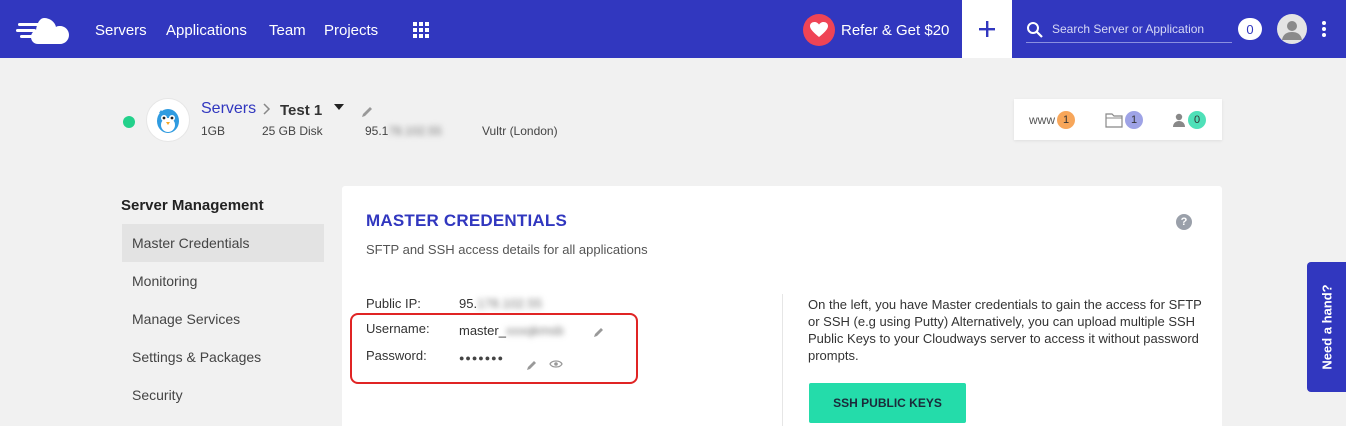 The image size is (1346, 426). I want to click on refer-button: Refer & Get $20, so click(876, 30).